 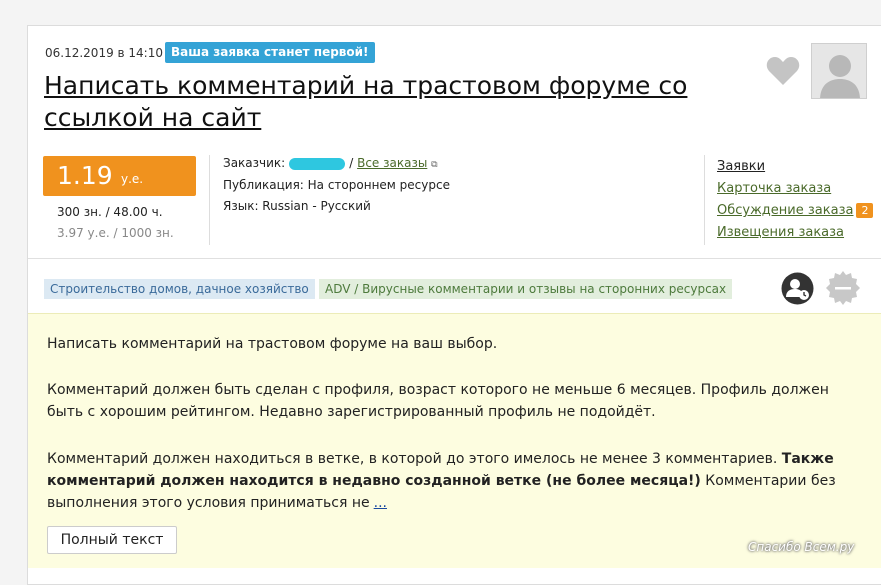 What do you see at coordinates (434, 165) in the screenshot?
I see `external-link-icon: ⧉` at bounding box center [434, 165].